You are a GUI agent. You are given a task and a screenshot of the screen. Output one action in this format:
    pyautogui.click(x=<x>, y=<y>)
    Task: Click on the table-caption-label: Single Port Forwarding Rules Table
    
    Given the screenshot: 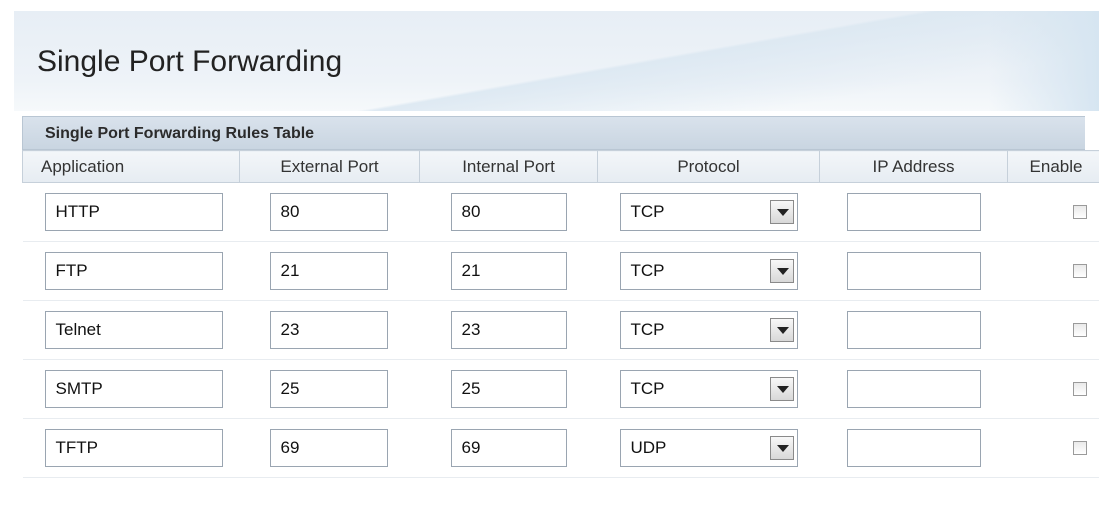 What is the action you would take?
    pyautogui.click(x=180, y=133)
    